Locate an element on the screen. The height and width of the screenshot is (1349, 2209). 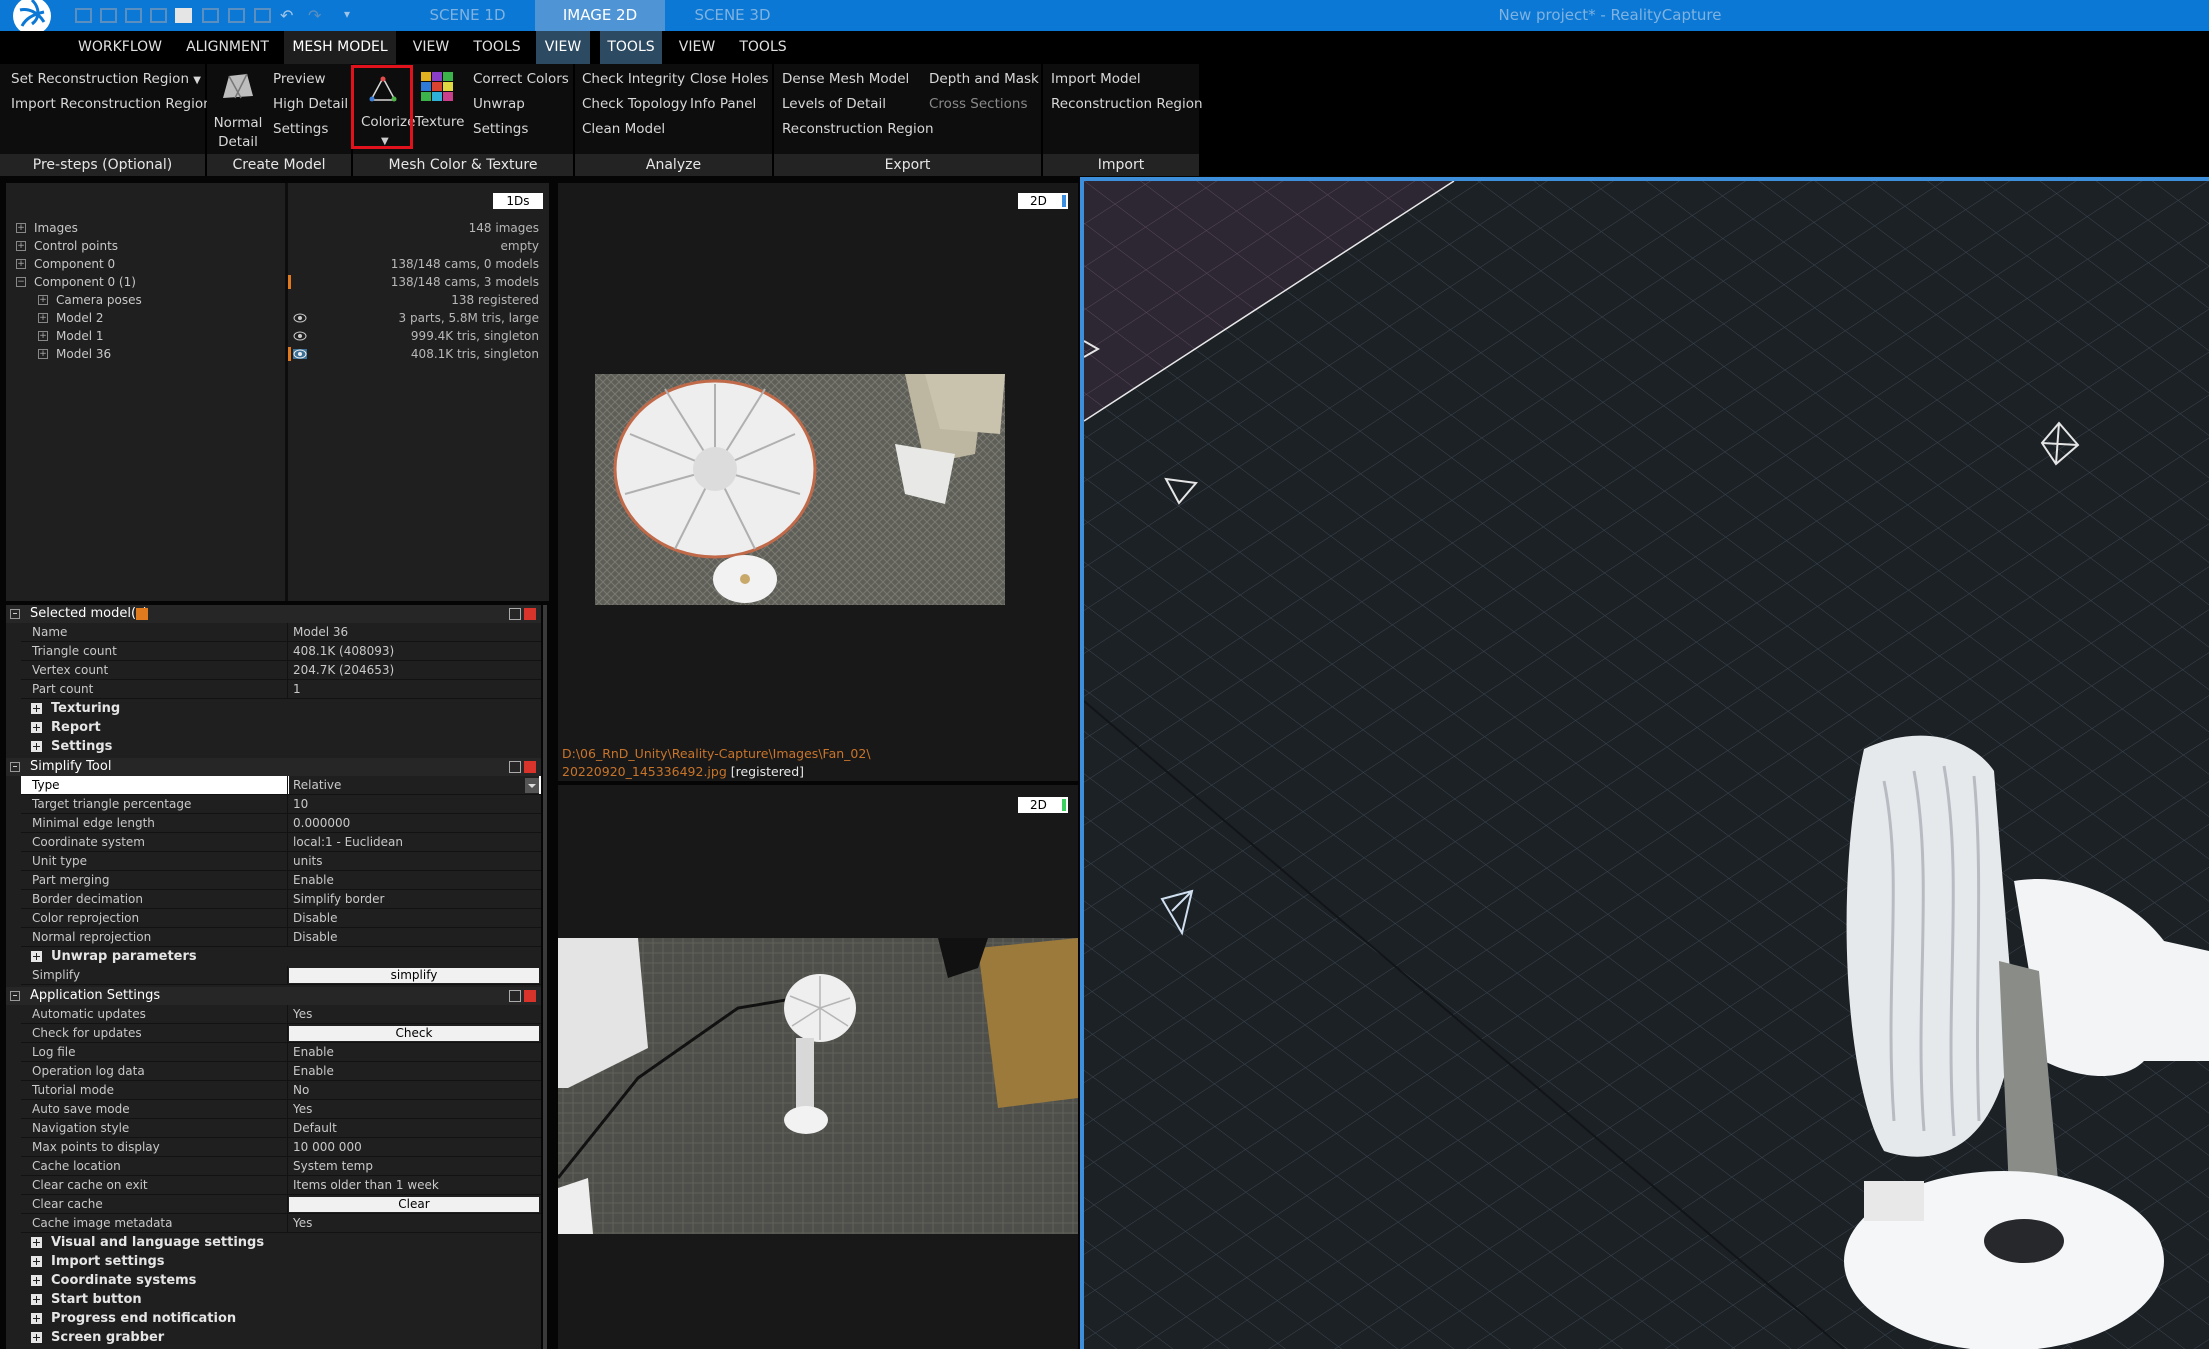
quick-access-menu-icon: ▾ is located at coordinates (347, 14).